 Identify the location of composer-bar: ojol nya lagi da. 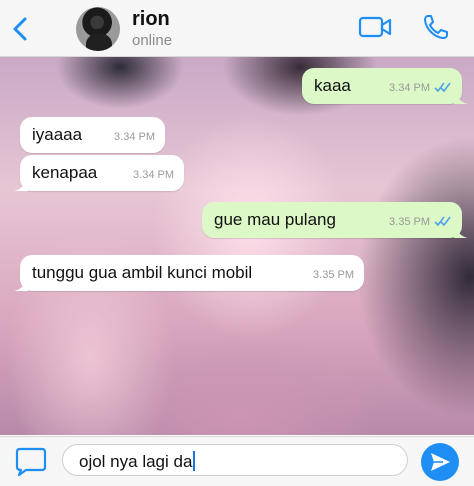
(237, 461).